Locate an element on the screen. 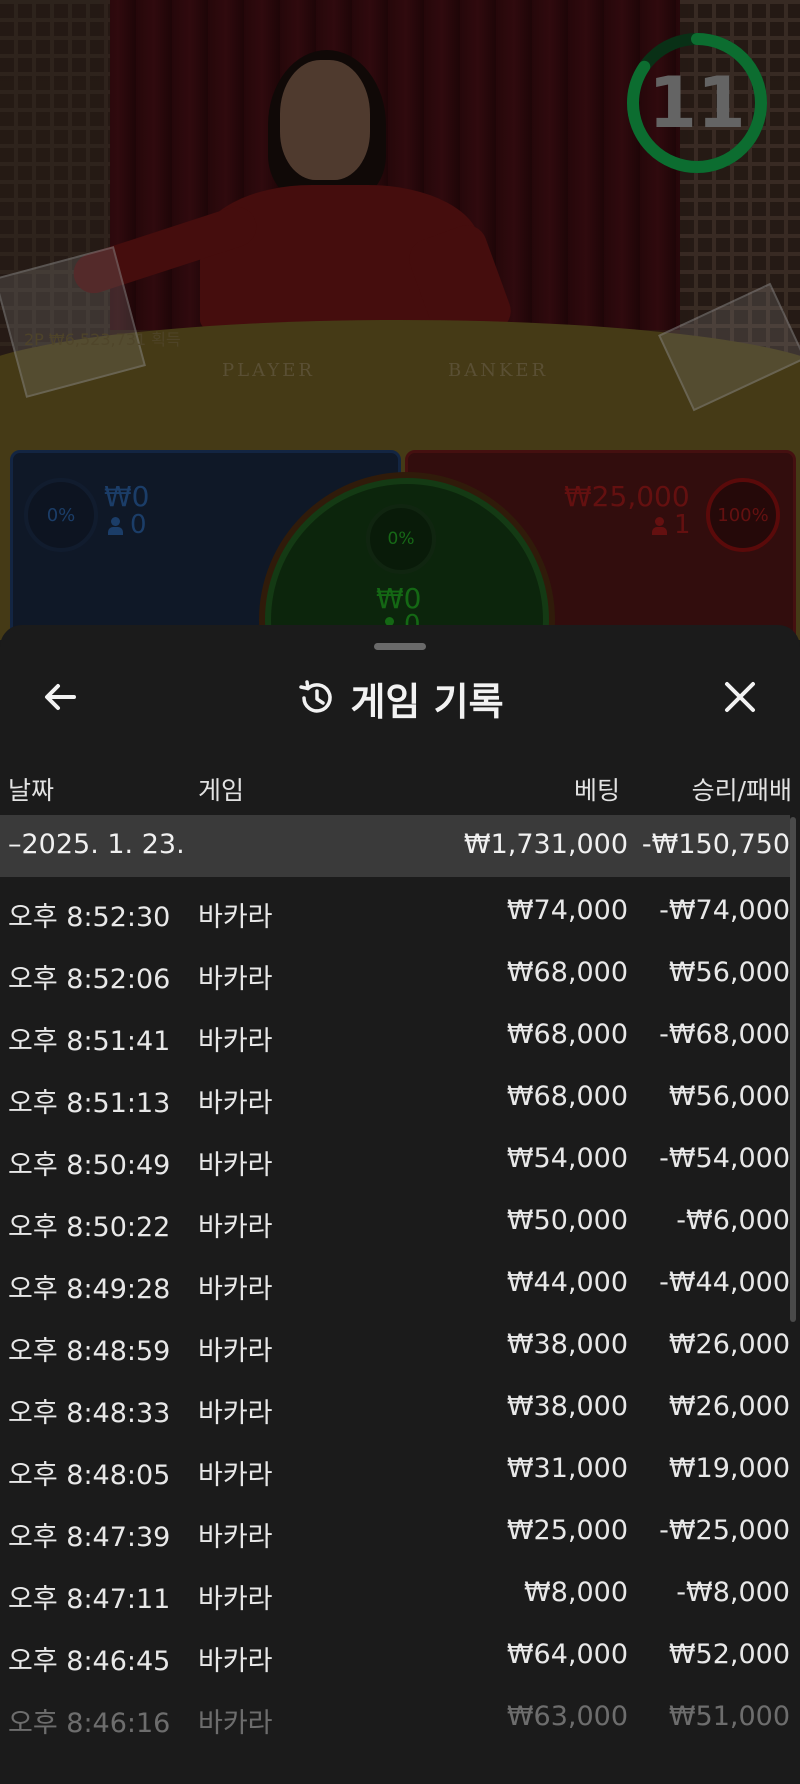 The width and height of the screenshot is (800, 1784). row-time: 오후 8:48:59 is located at coordinates (89, 1351).